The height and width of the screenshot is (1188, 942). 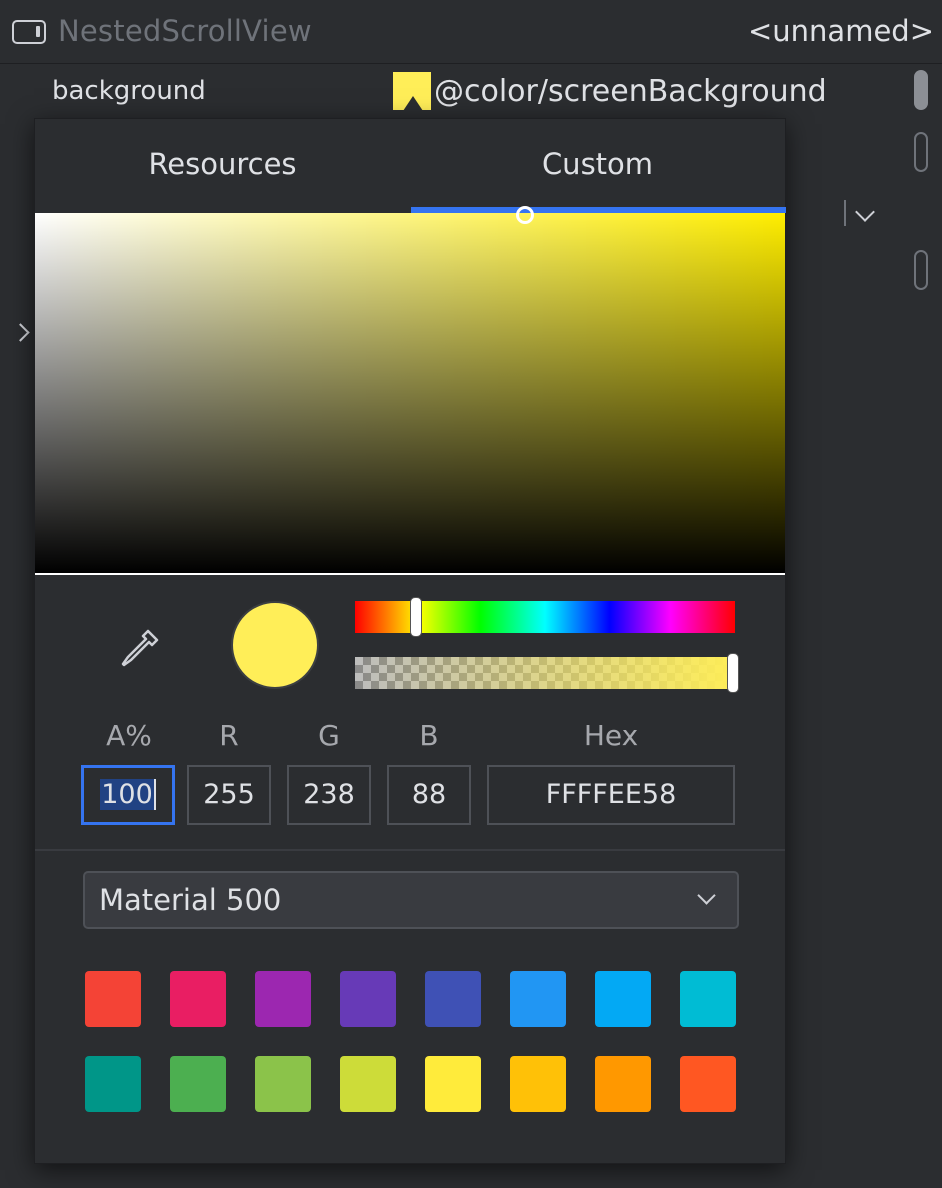 I want to click on hue-slider, so click(x=545, y=617).